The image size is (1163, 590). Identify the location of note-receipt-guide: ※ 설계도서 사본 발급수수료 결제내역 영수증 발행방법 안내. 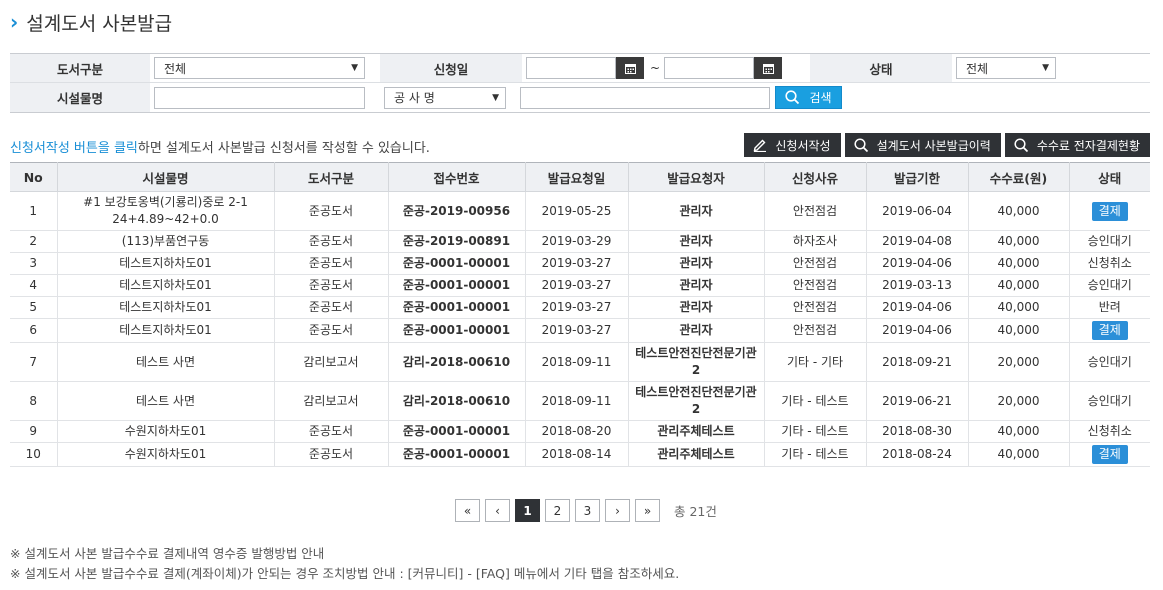
(344, 554).